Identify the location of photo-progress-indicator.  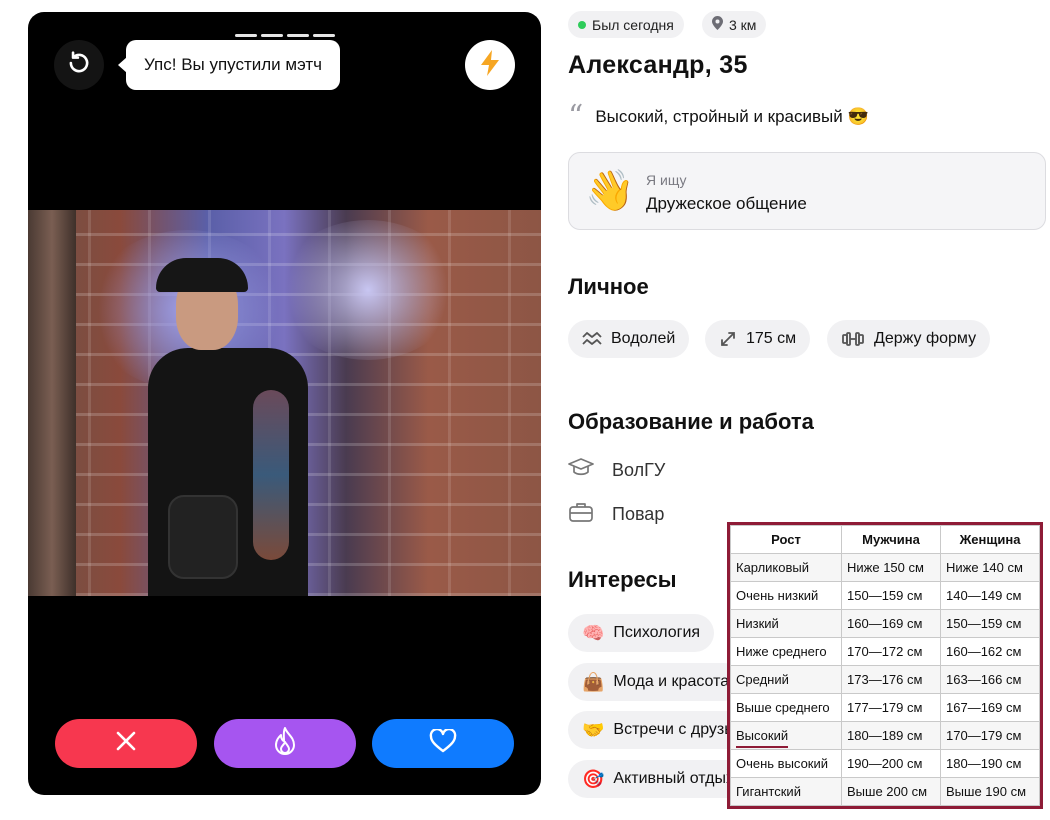
(284, 35).